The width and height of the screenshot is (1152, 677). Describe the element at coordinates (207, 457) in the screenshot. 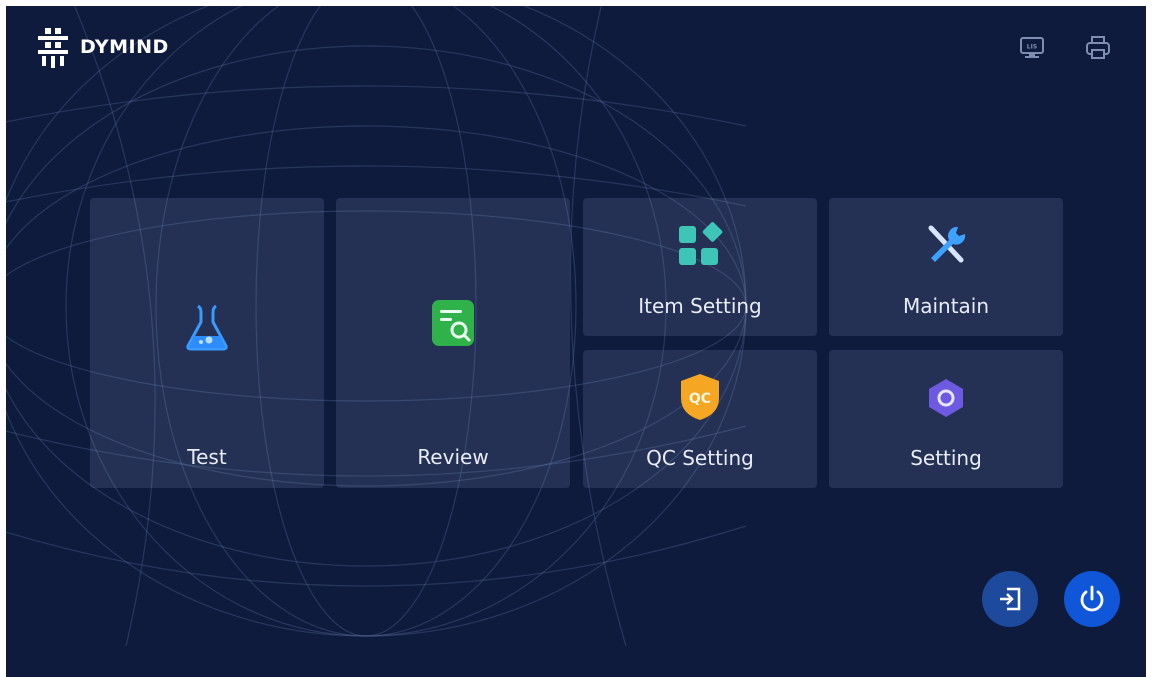

I see `tile-test-label: Test` at that location.